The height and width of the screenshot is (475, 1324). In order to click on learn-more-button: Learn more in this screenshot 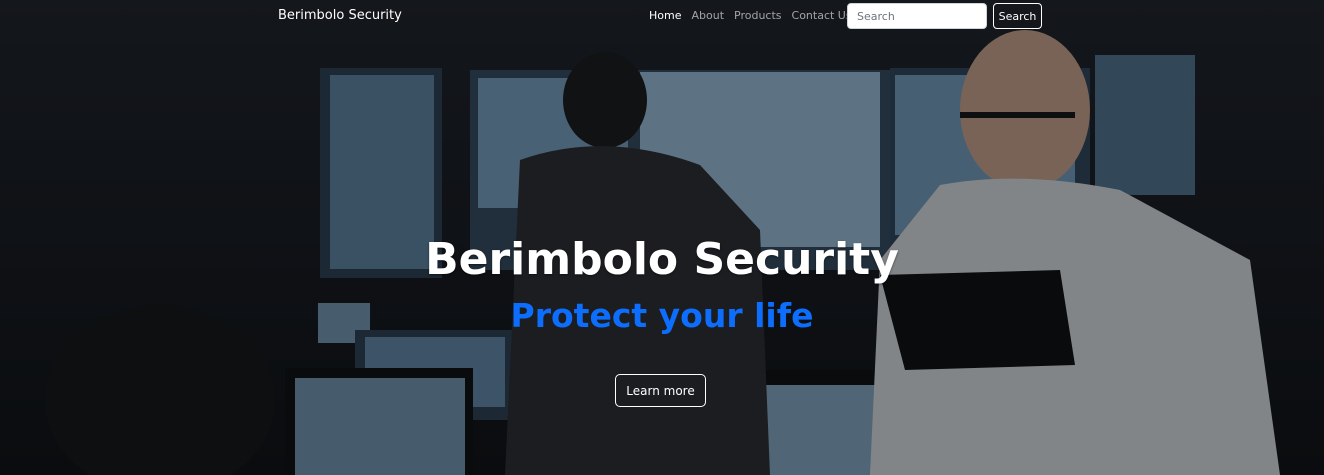, I will do `click(660, 390)`.